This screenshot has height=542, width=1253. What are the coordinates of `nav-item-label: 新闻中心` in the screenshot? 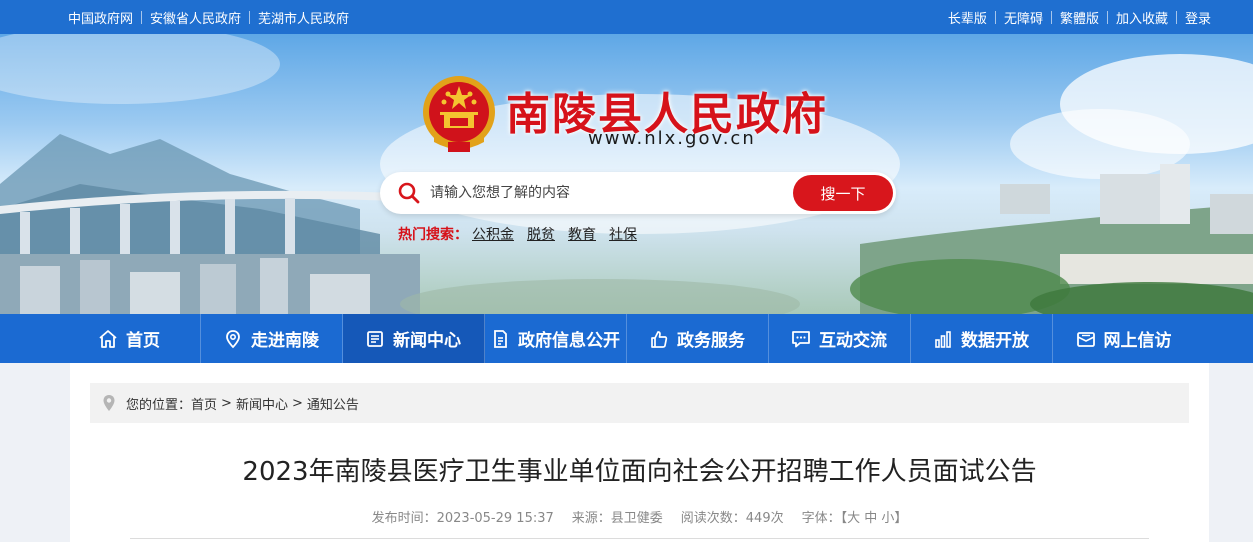 It's located at (427, 341).